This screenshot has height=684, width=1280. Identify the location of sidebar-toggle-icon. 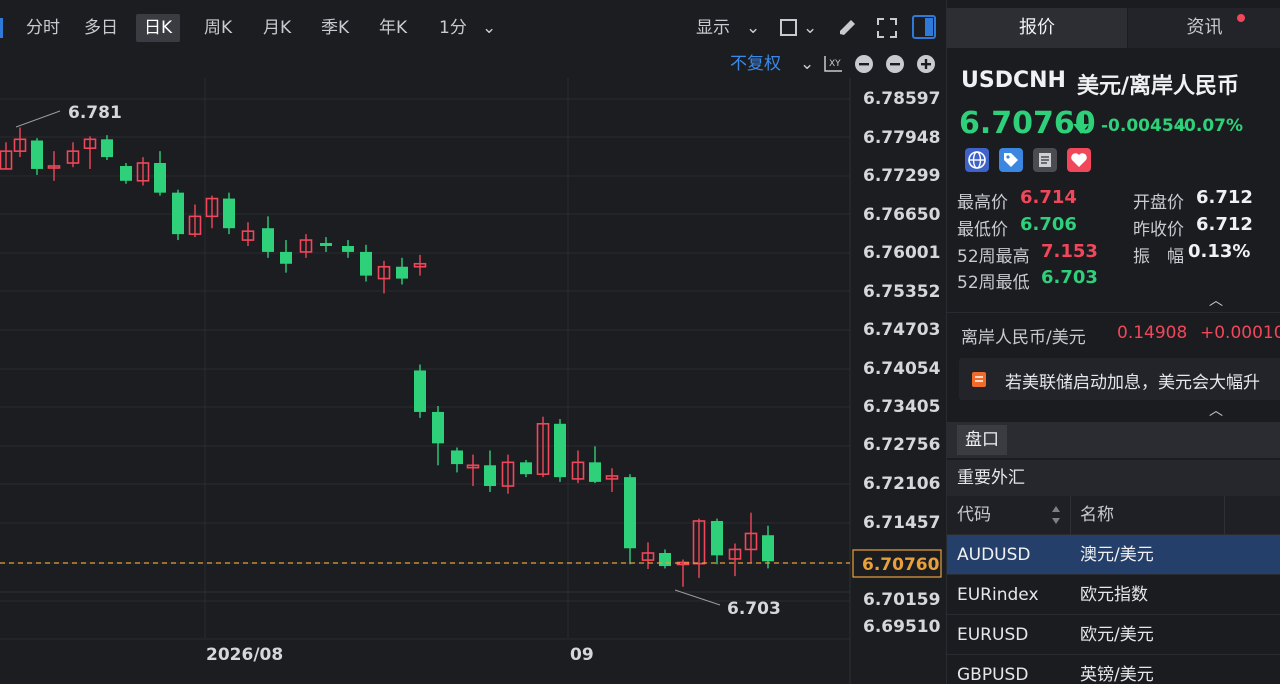
(924, 27).